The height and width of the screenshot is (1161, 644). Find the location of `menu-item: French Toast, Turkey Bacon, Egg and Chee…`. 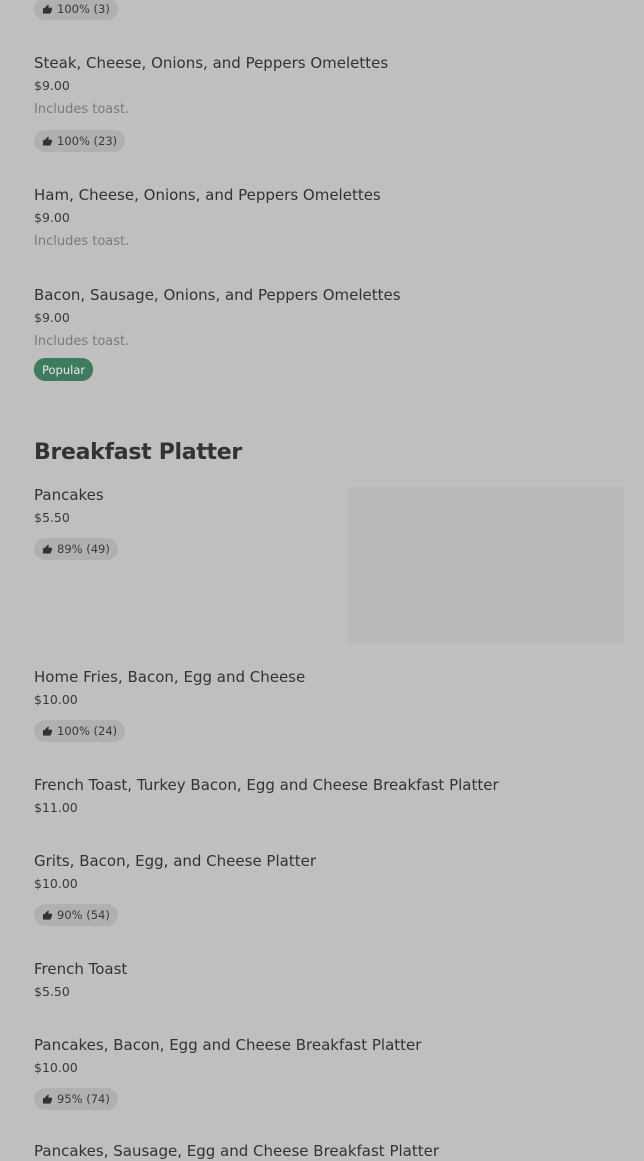

menu-item: French Toast, Turkey Bacon, Egg and Chee… is located at coordinates (329, 795).